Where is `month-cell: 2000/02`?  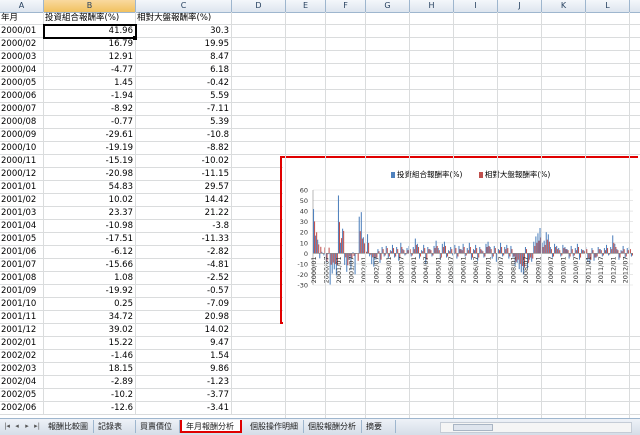
month-cell: 2000/02 is located at coordinates (22, 44).